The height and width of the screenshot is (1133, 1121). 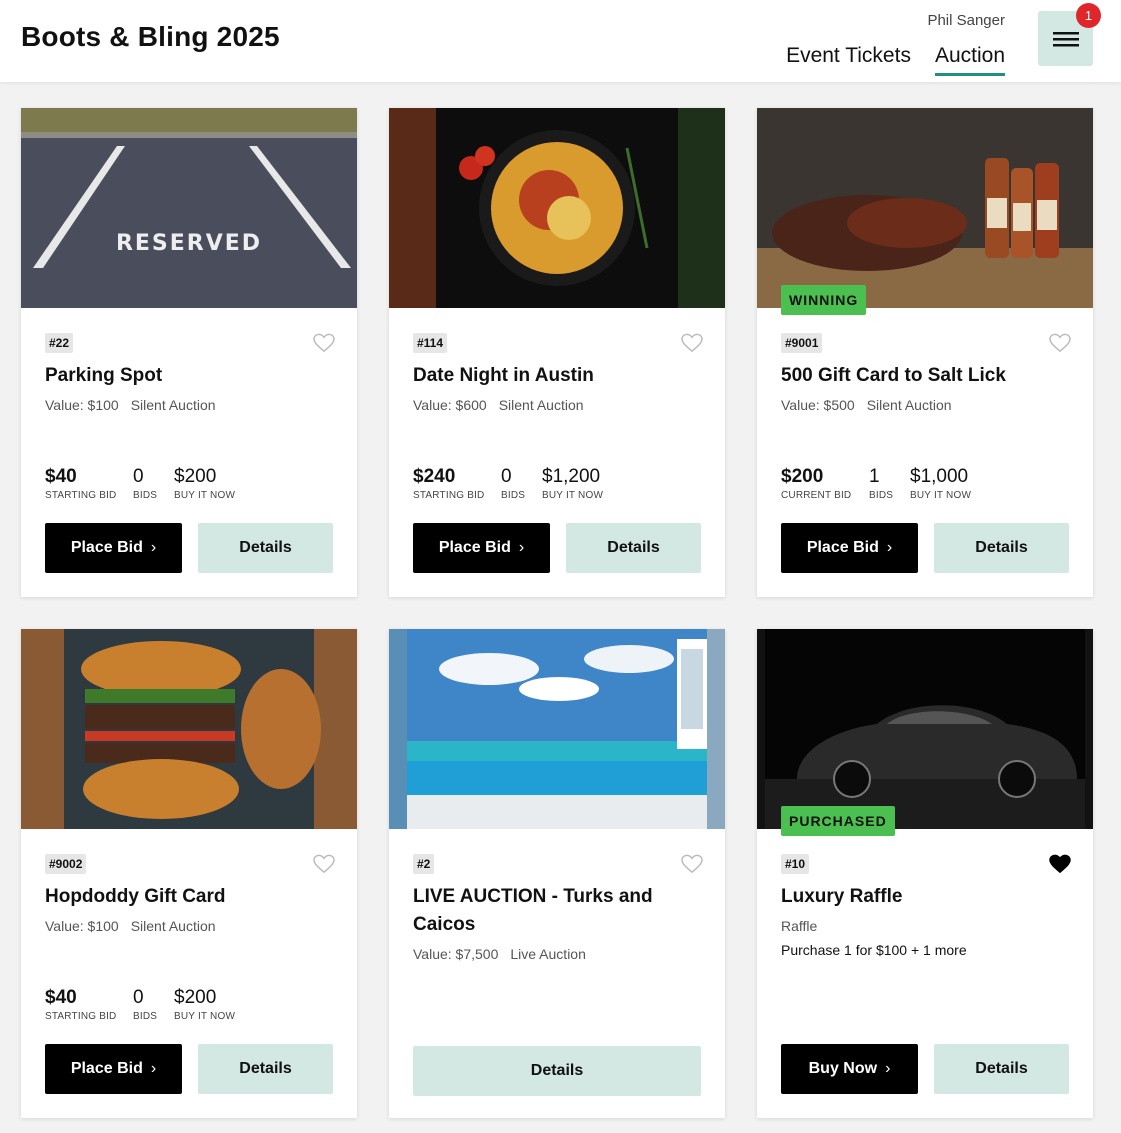 I want to click on item-value: Value: $7,500, so click(x=456, y=954).